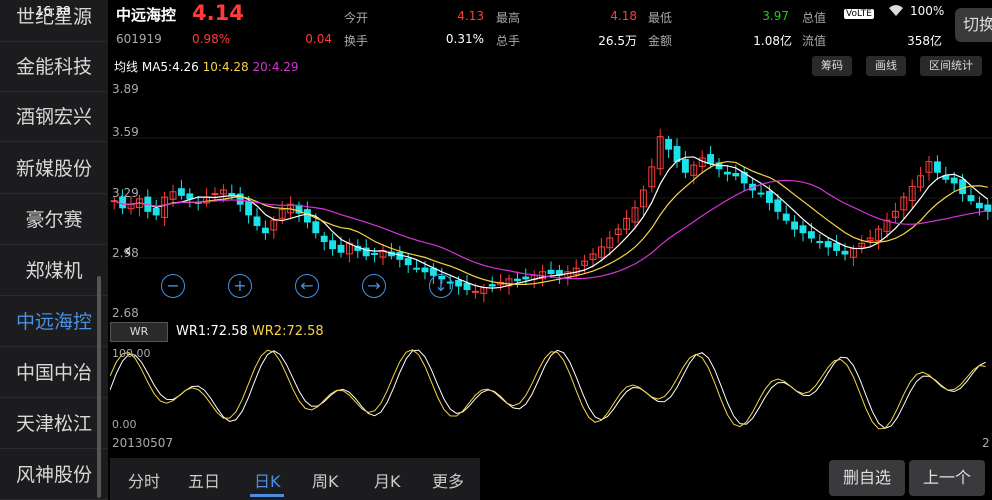 The height and width of the screenshot is (500, 992). I want to click on range-stats-button: 区间统计, so click(951, 66).